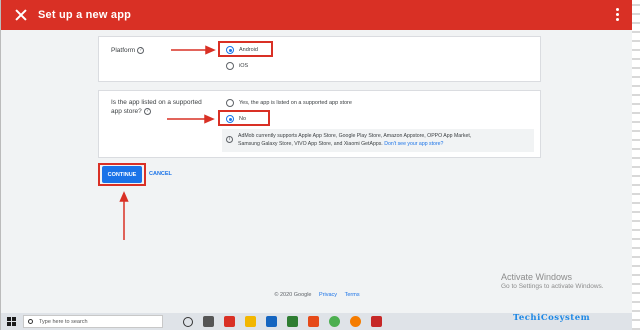  Describe the element at coordinates (292, 321) in the screenshot. I see `excel-icon` at that location.